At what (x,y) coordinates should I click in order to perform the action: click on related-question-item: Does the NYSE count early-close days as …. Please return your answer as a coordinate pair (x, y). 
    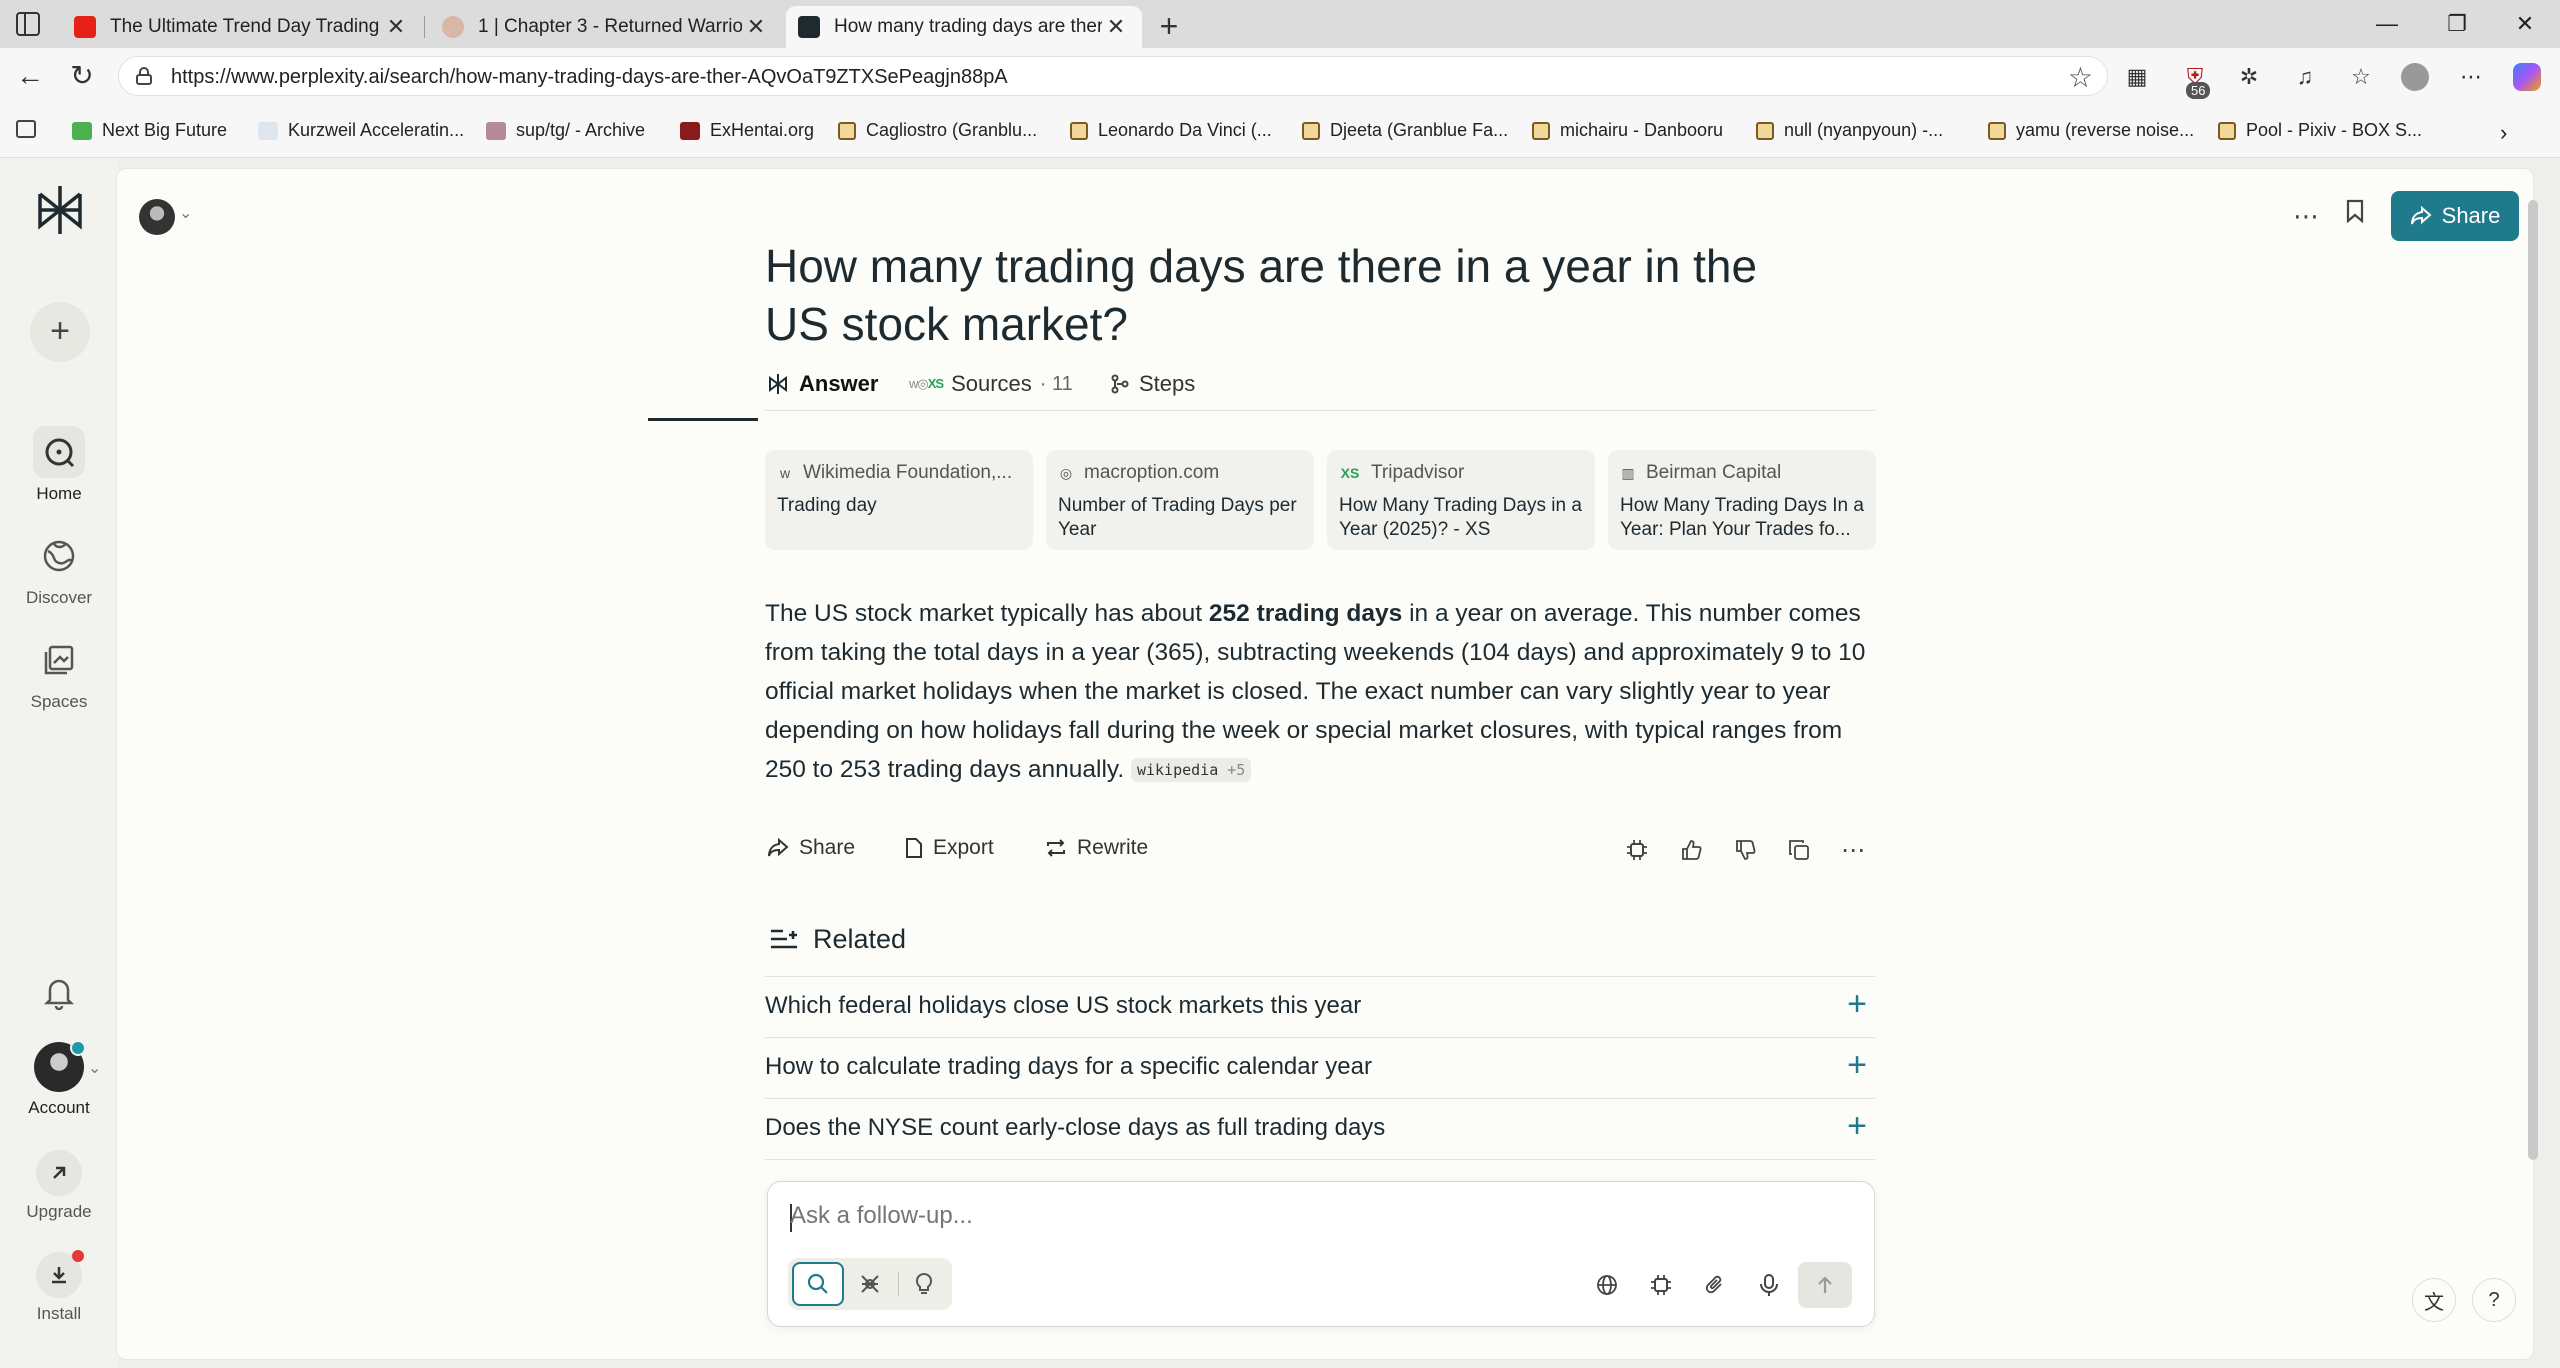
    Looking at the image, I should click on (1320, 1128).